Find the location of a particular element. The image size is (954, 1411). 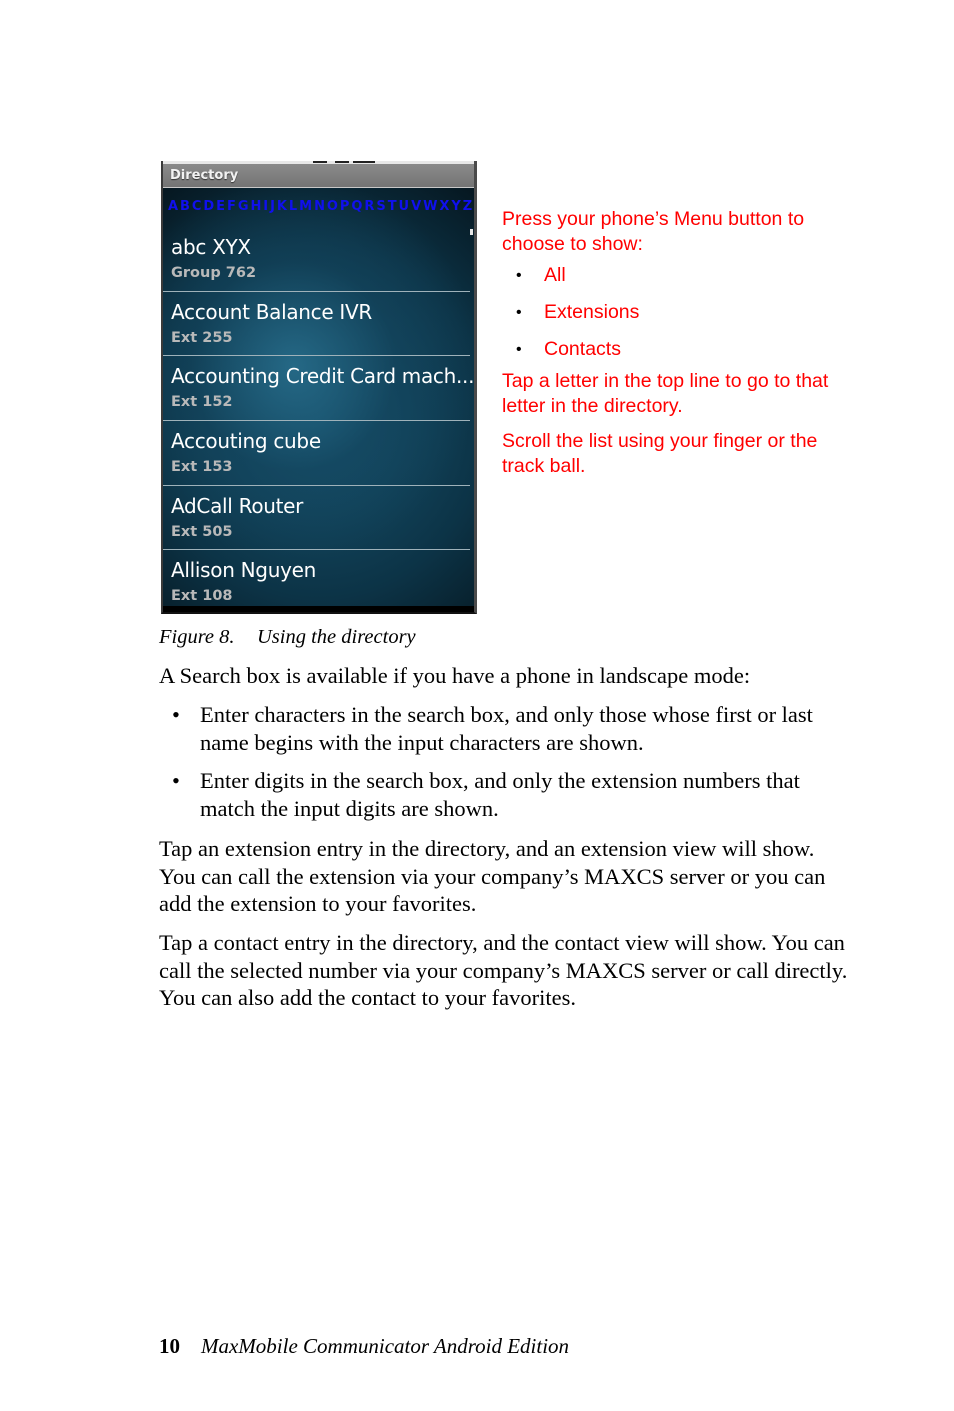

alphabet-letter-k: K is located at coordinates (282, 207).